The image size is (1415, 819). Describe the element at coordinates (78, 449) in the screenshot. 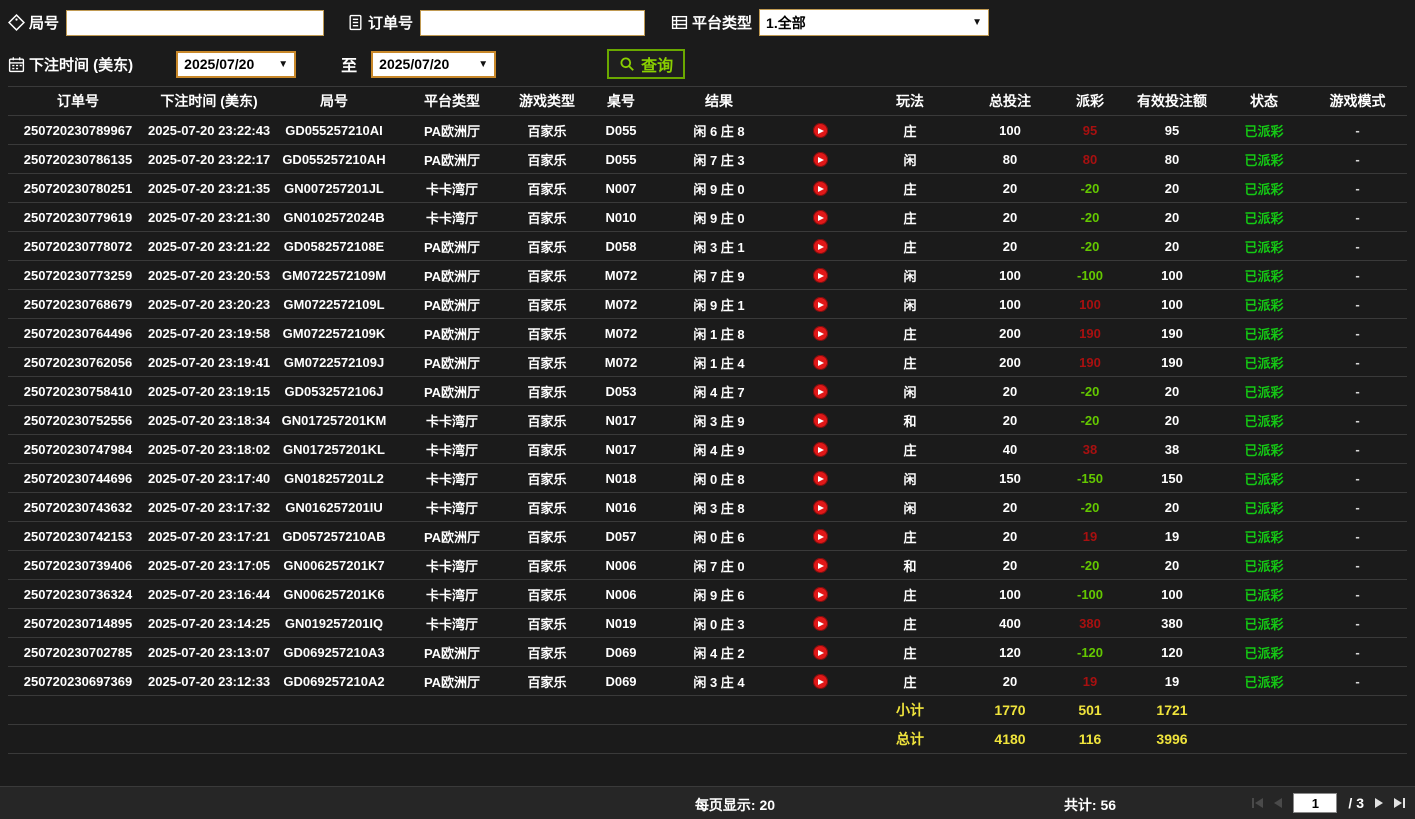

I see `cell-order: 250720230747984` at that location.